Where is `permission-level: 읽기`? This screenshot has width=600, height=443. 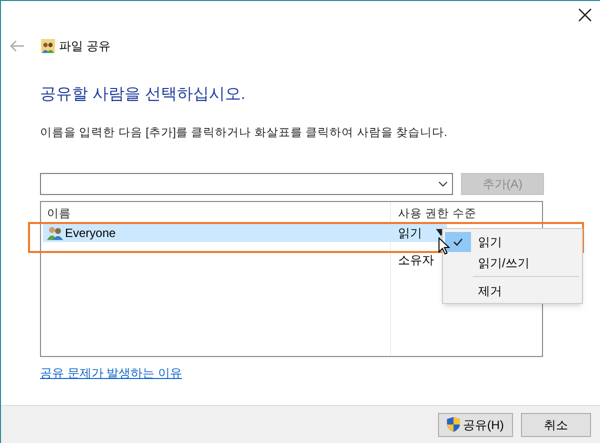
permission-level: 읽기 is located at coordinates (410, 233).